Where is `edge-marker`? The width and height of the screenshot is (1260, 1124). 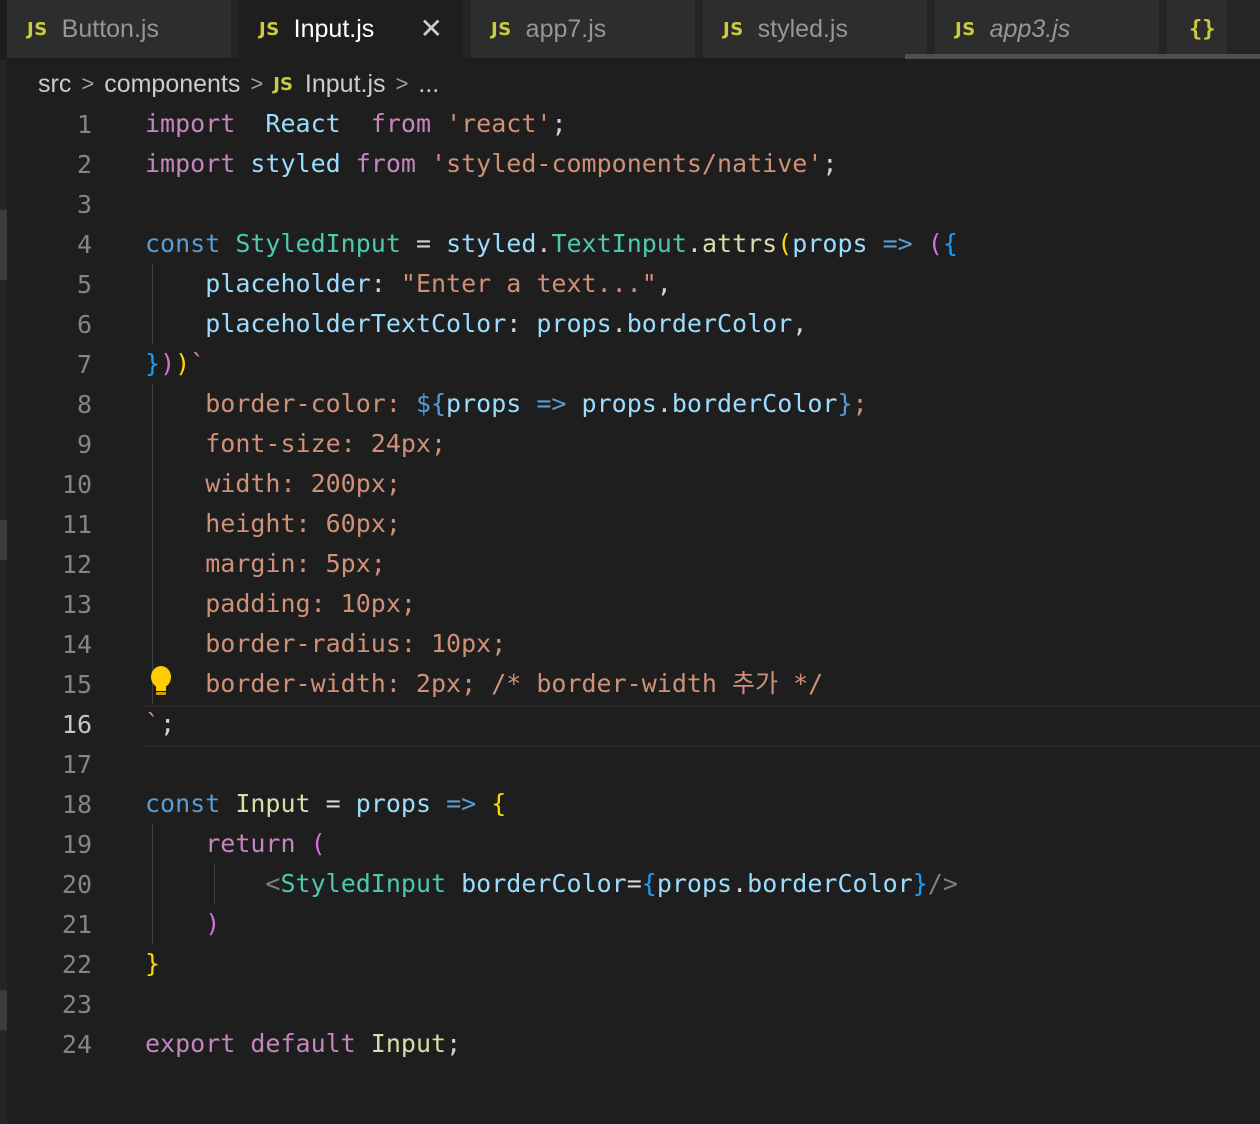
edge-marker is located at coordinates (3, 540).